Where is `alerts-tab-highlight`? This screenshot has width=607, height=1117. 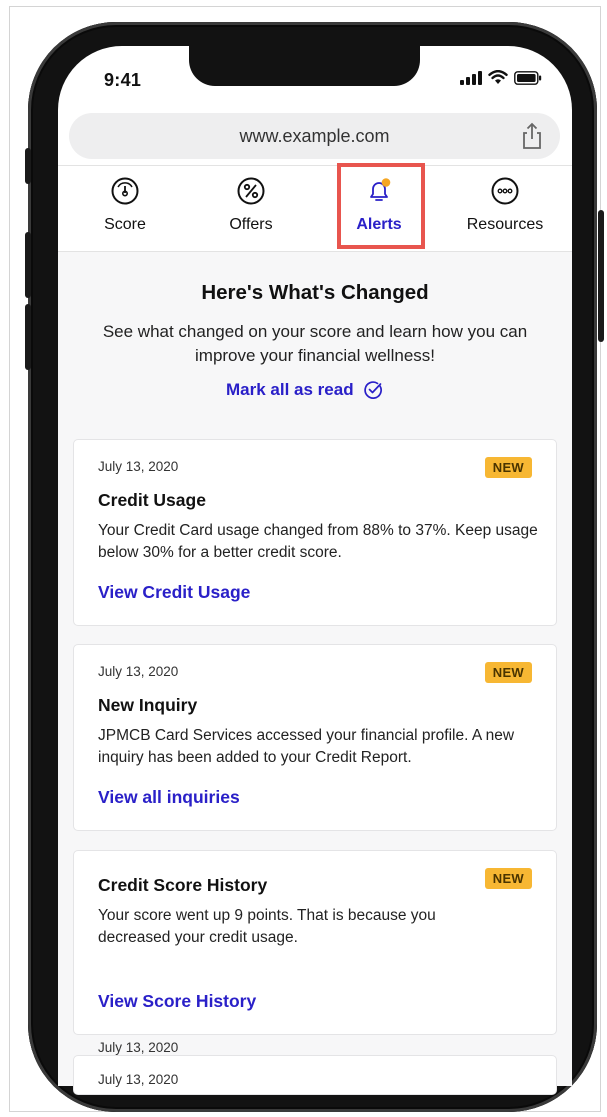
alerts-tab-highlight is located at coordinates (381, 206).